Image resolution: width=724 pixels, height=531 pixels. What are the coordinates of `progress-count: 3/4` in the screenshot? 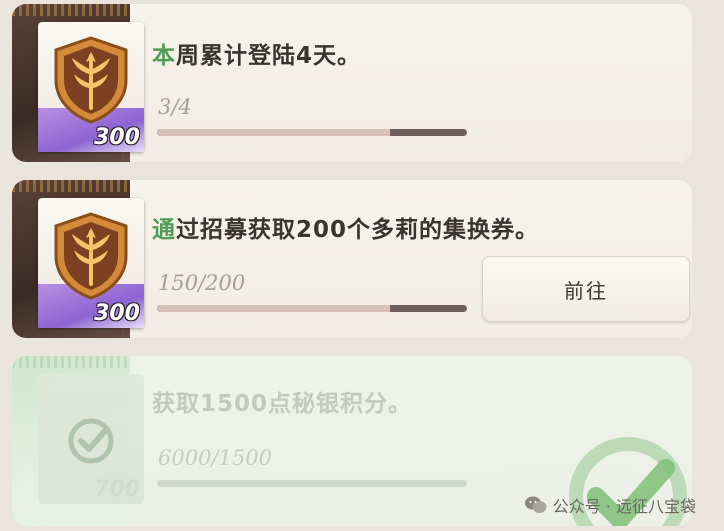 It's located at (175, 107).